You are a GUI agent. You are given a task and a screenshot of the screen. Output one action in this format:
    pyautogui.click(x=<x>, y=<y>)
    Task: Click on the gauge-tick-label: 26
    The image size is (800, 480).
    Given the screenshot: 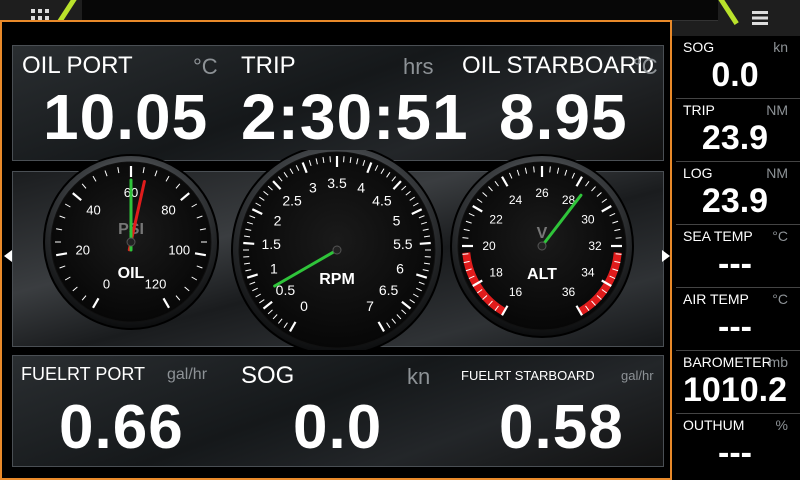 What is the action you would take?
    pyautogui.click(x=542, y=193)
    